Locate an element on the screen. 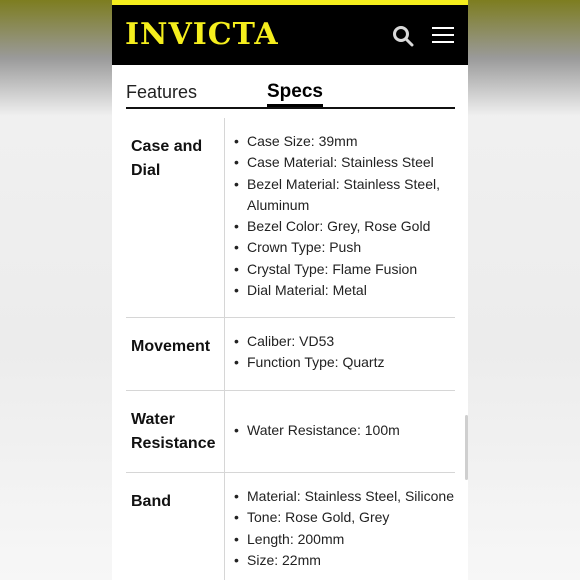 The height and width of the screenshot is (580, 580). spec-item: Case Material: Stainless Steel is located at coordinates (346, 163).